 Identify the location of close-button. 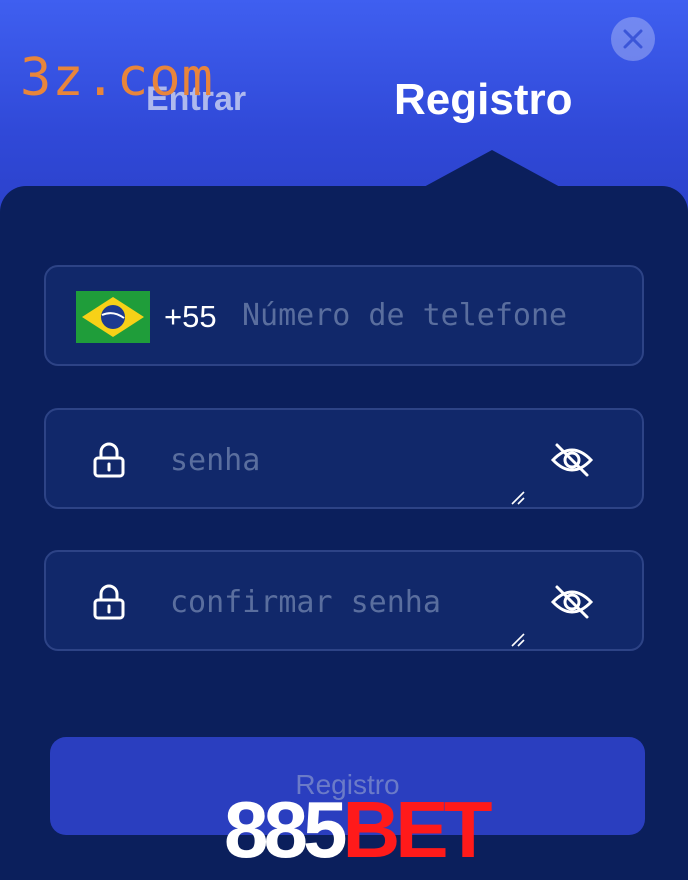
(633, 39).